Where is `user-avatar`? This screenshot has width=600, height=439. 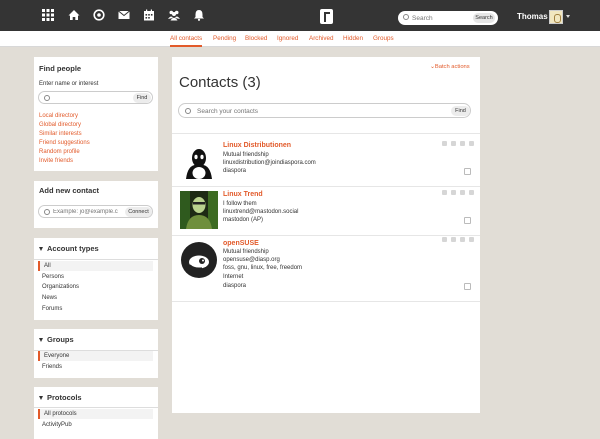 user-avatar is located at coordinates (556, 17).